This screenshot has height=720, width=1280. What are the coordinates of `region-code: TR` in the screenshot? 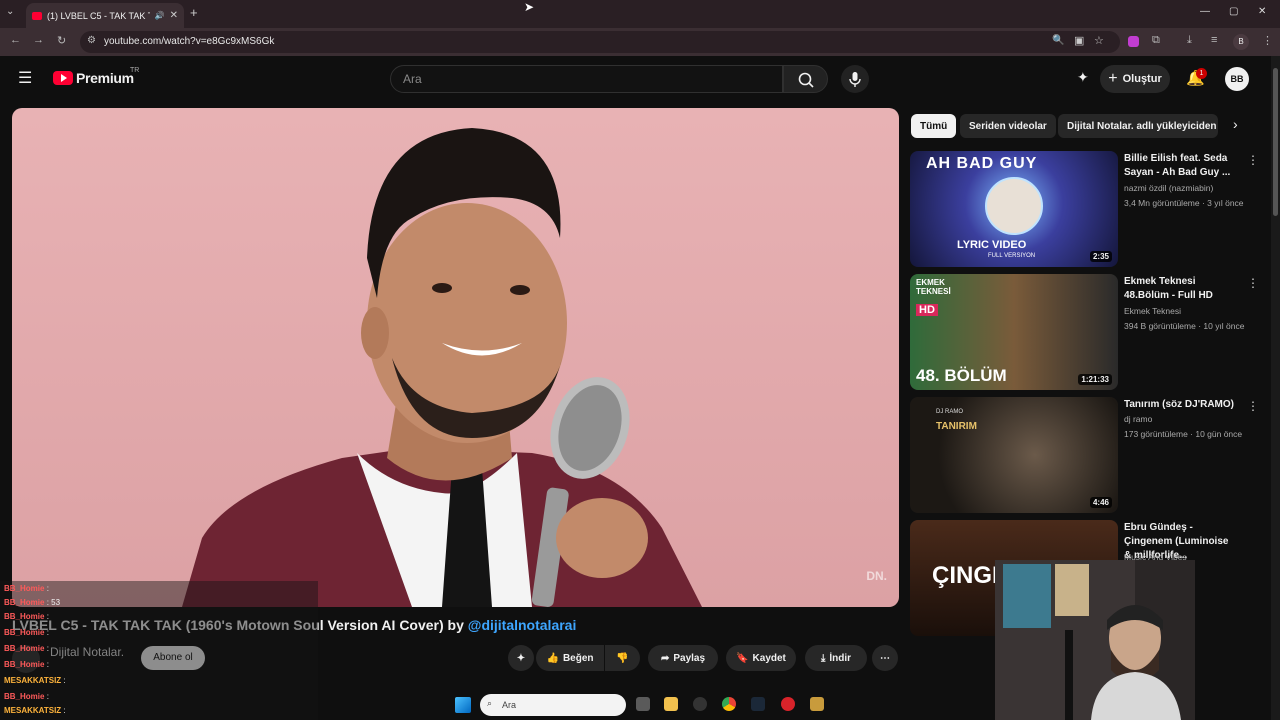 It's located at (135, 70).